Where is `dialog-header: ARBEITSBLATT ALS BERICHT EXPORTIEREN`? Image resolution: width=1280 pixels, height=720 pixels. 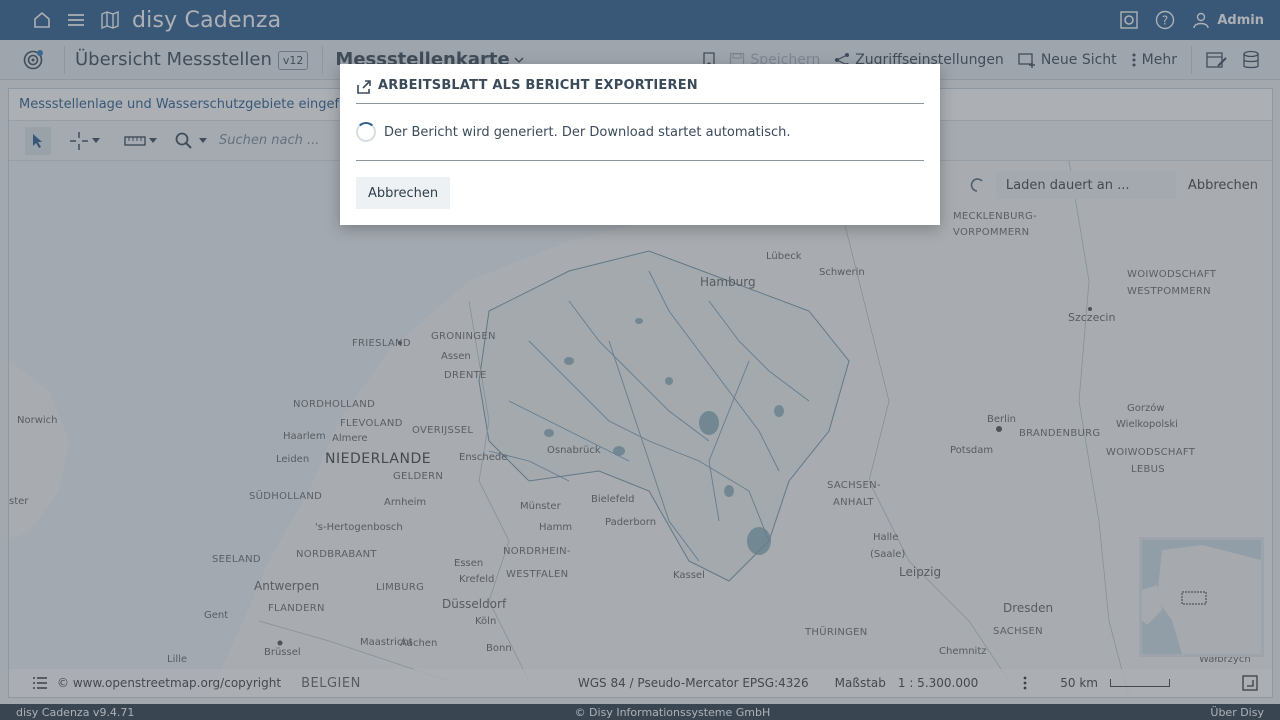 dialog-header: ARBEITSBLATT ALS BERICHT EXPORTIEREN is located at coordinates (640, 91).